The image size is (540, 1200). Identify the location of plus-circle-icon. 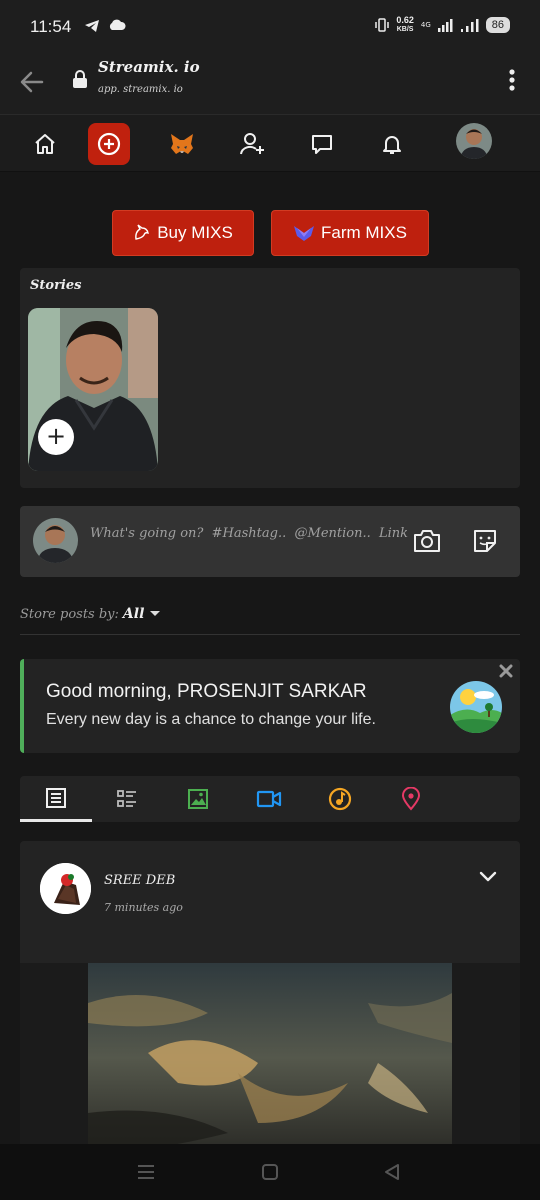
(109, 144).